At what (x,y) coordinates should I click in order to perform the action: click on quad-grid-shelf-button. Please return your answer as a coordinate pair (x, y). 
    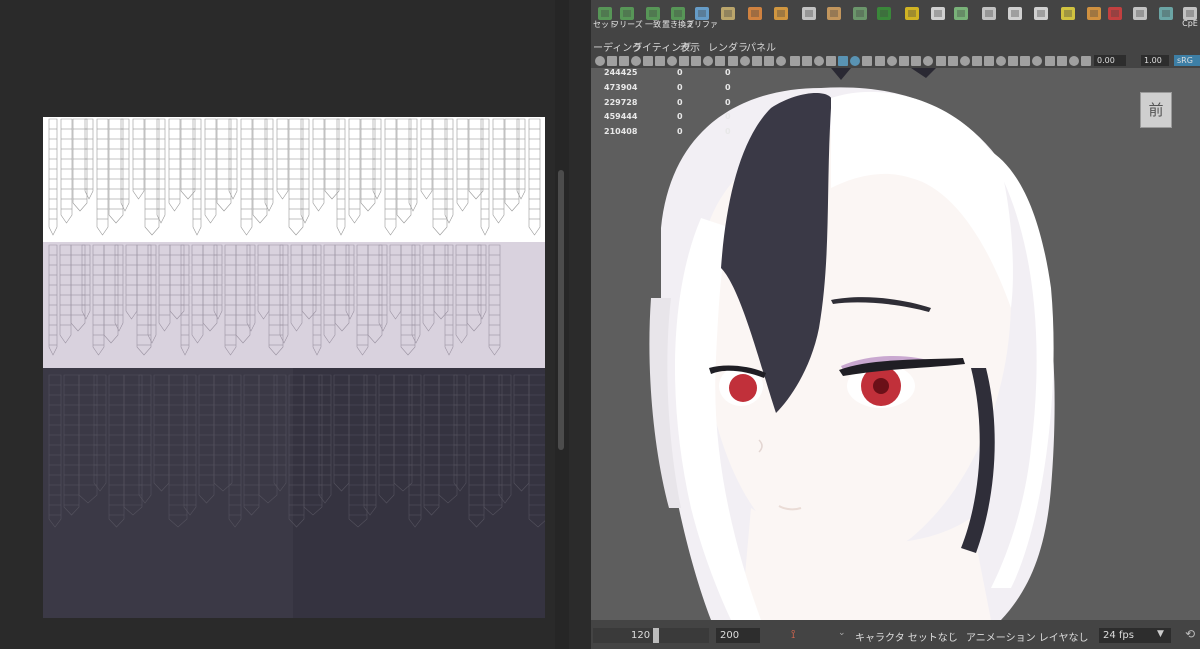
    Looking at the image, I should click on (834, 17).